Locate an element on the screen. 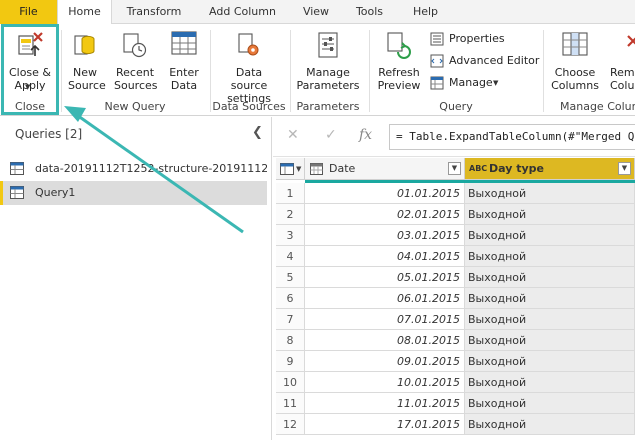  date-cell: 01.01.2015 is located at coordinates (385, 193).